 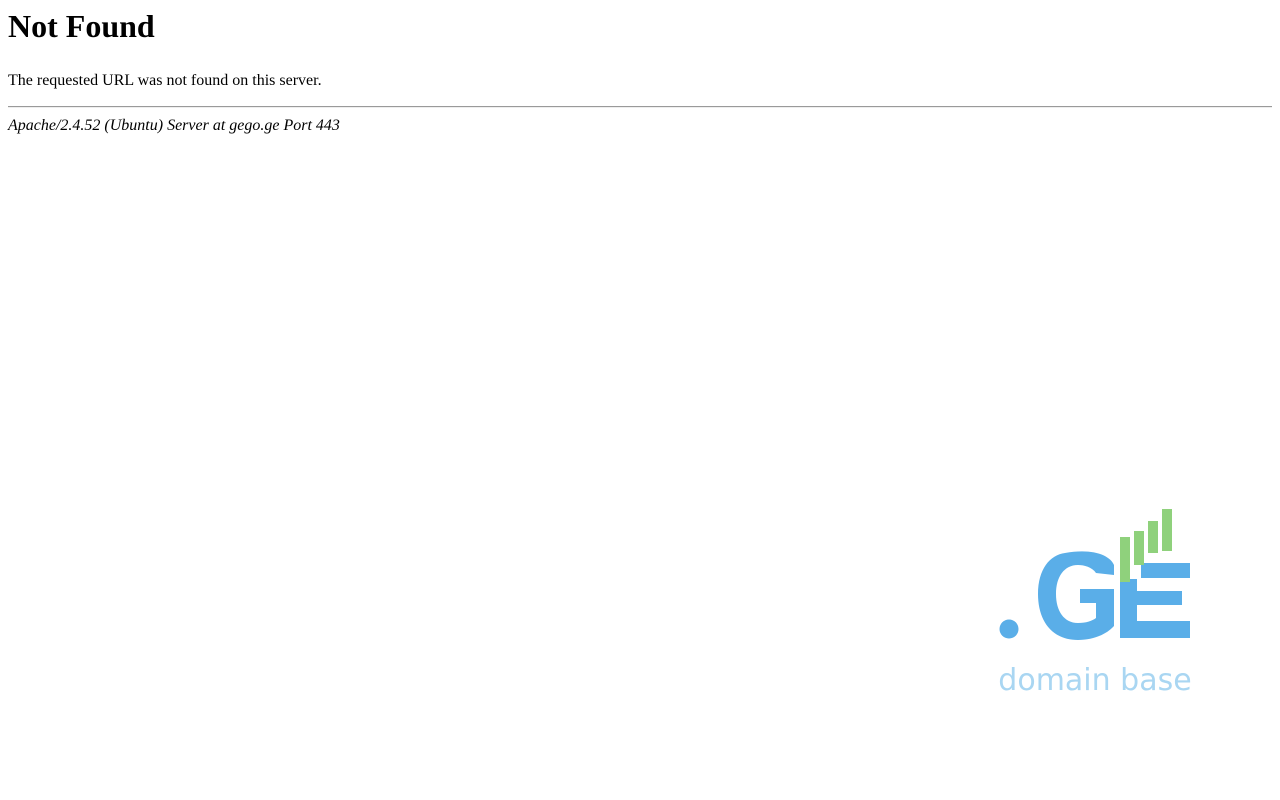 What do you see at coordinates (81, 26) in the screenshot?
I see `page-title: Not Found` at bounding box center [81, 26].